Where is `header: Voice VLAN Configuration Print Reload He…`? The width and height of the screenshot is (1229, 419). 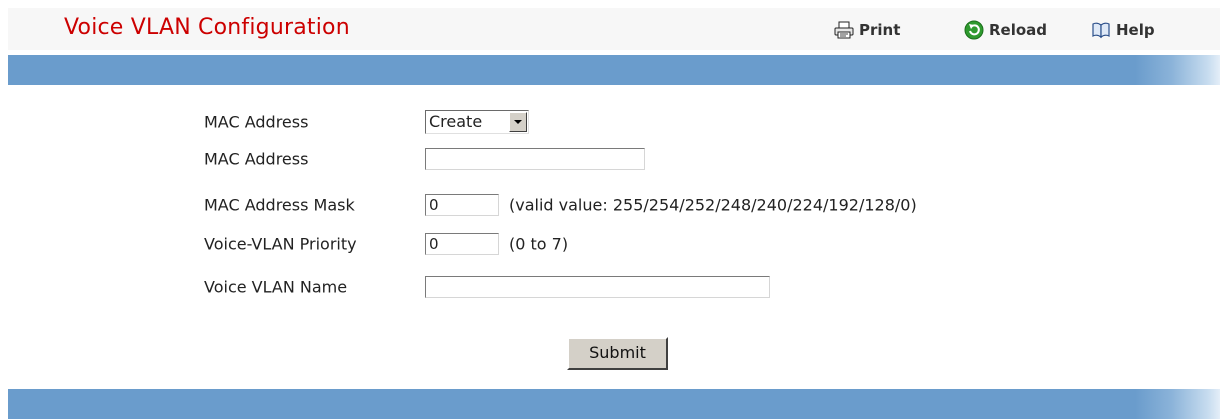 header: Voice VLAN Configuration Print Reload He… is located at coordinates (614, 29).